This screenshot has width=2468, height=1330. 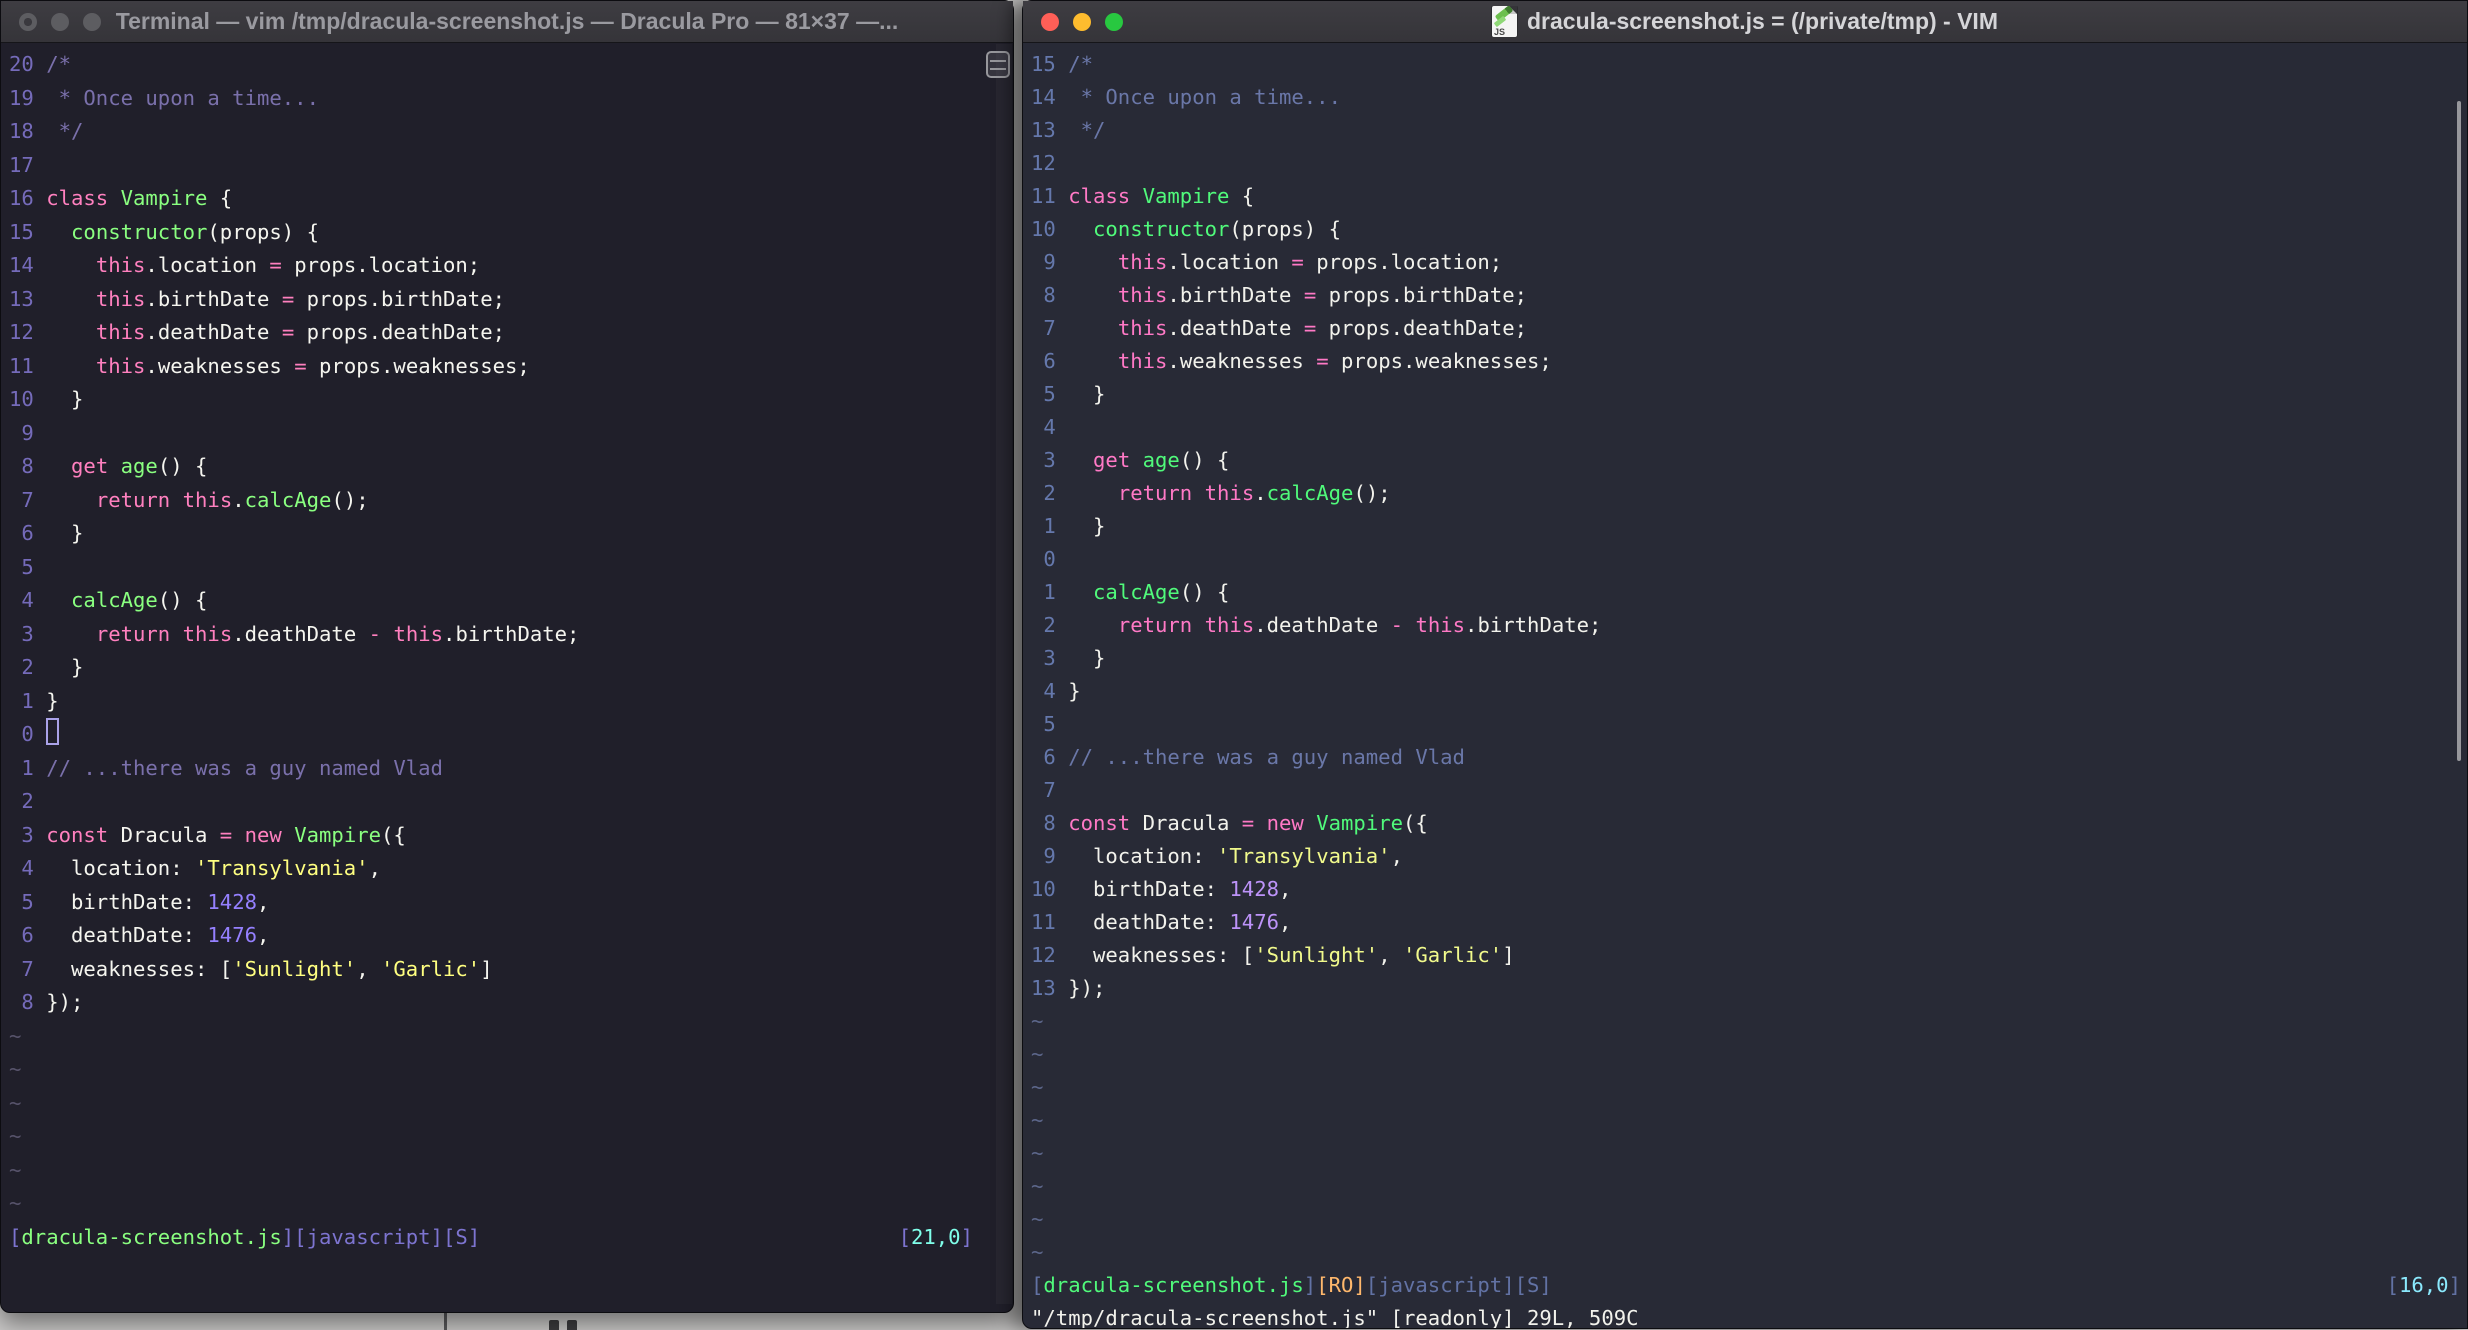 What do you see at coordinates (511, 668) in the screenshot?
I see `code-line: 2 }` at bounding box center [511, 668].